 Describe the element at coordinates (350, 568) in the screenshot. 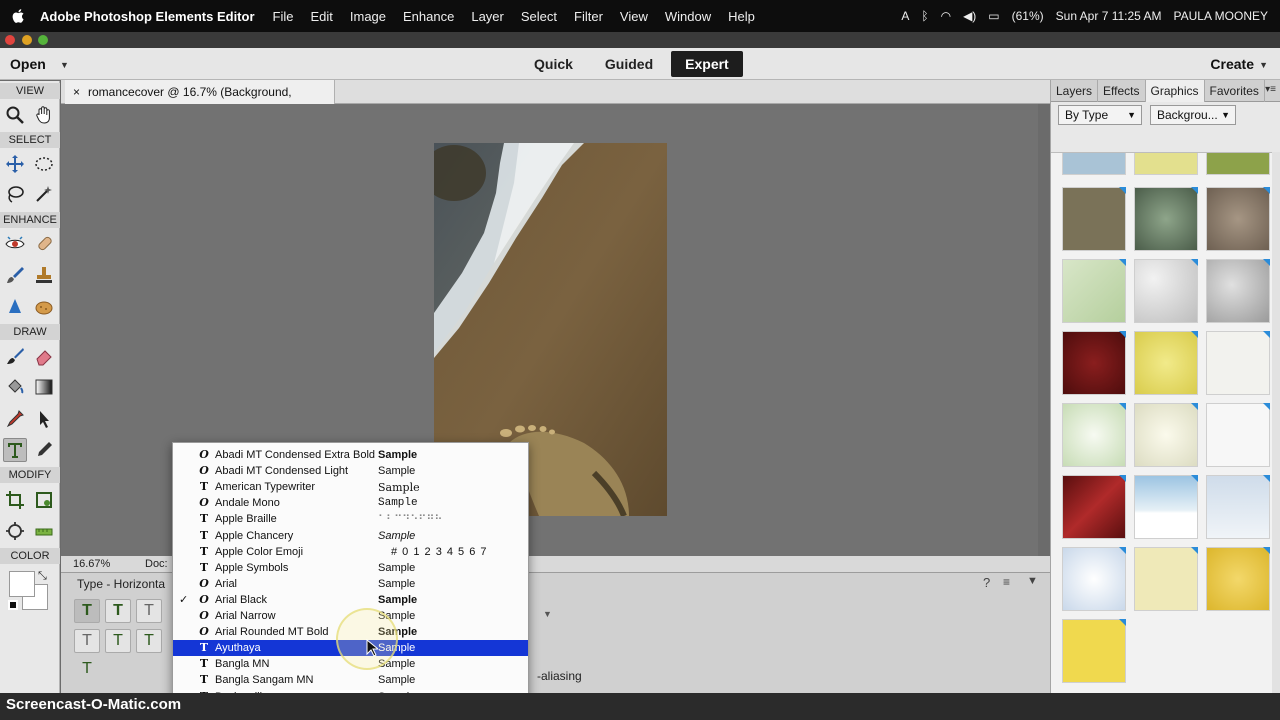

I see `font-menu-item: T Apple Symbols Sample` at that location.